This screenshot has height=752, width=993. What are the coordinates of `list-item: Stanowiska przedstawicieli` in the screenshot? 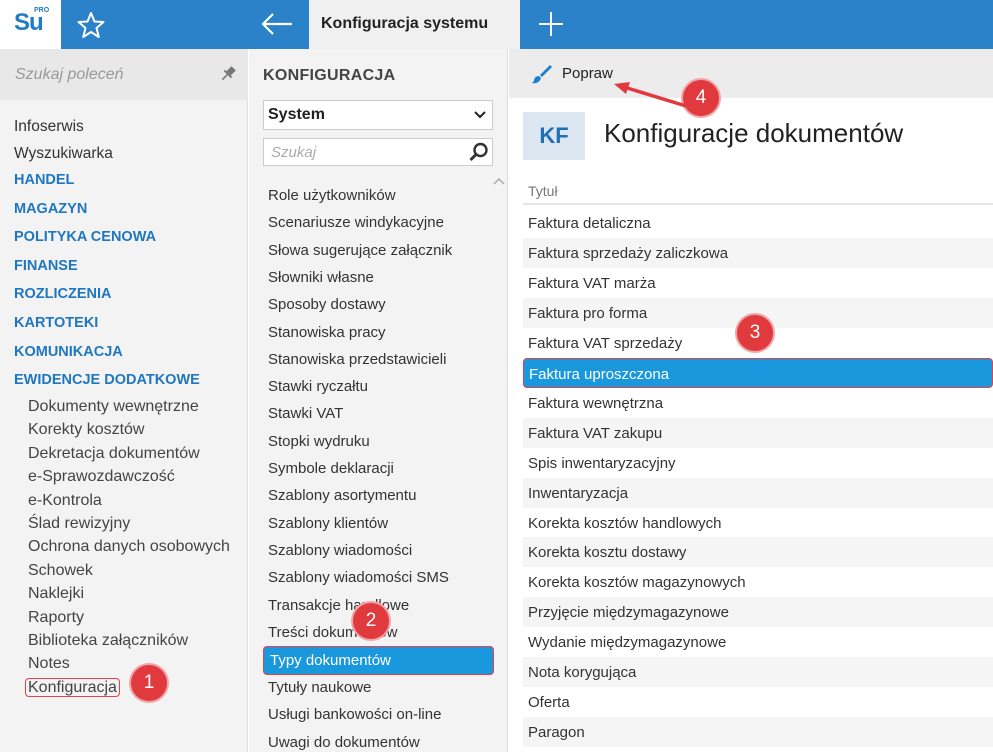 It's located at (357, 359).